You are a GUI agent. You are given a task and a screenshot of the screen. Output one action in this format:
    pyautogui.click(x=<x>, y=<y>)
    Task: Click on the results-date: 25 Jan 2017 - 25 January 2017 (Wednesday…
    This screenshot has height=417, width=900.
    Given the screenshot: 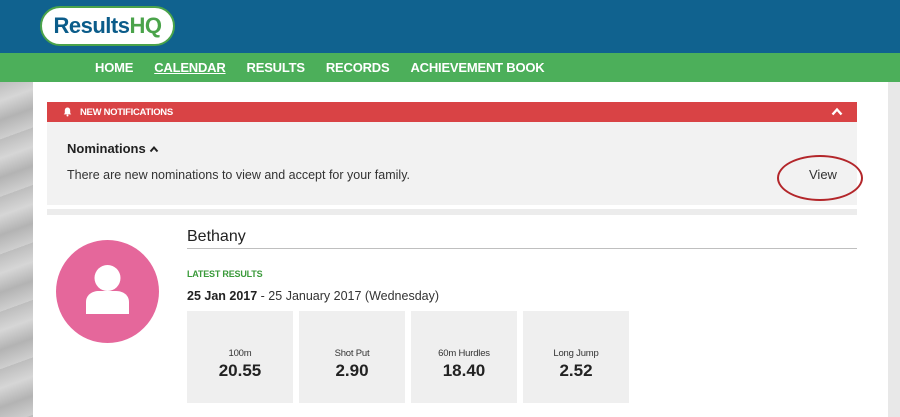 What is the action you would take?
    pyautogui.click(x=313, y=296)
    